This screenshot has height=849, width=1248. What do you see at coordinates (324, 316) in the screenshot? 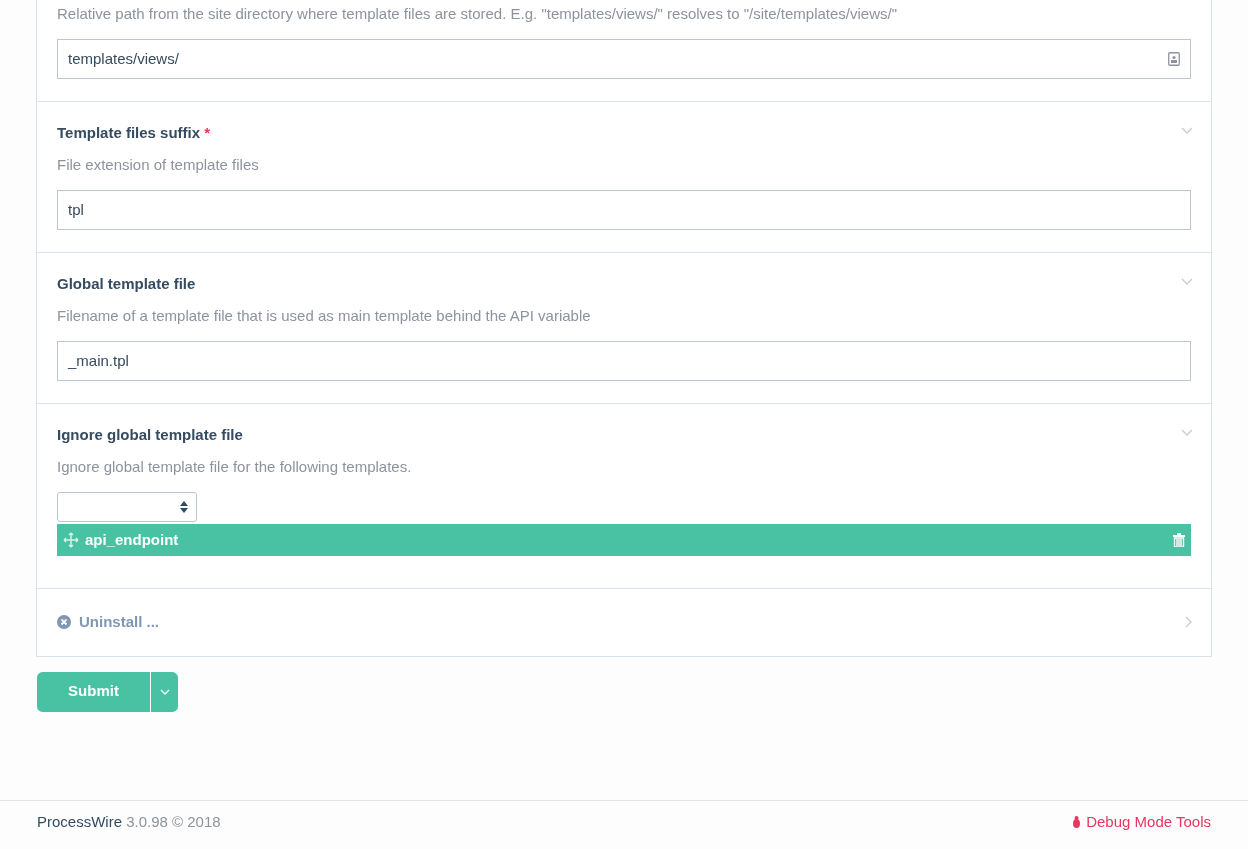
I see `field-description: Filename of a template file that is used as main template behind the API variable` at bounding box center [324, 316].